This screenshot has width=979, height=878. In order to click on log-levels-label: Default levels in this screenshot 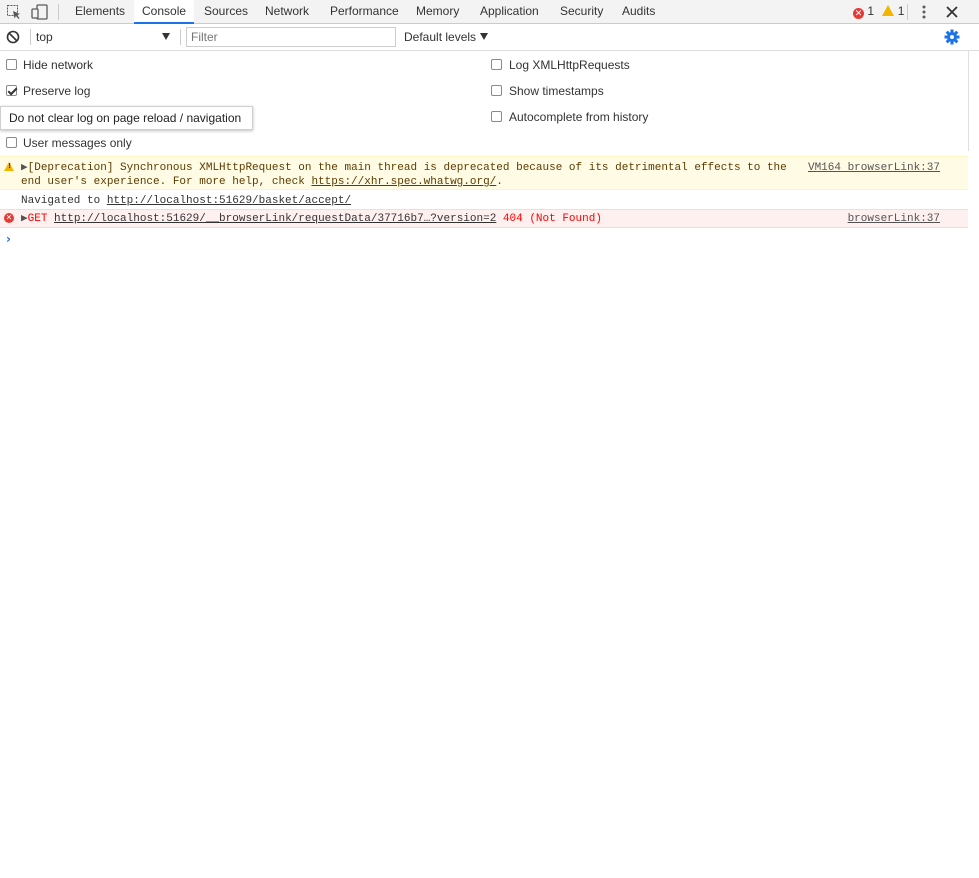, I will do `click(440, 37)`.